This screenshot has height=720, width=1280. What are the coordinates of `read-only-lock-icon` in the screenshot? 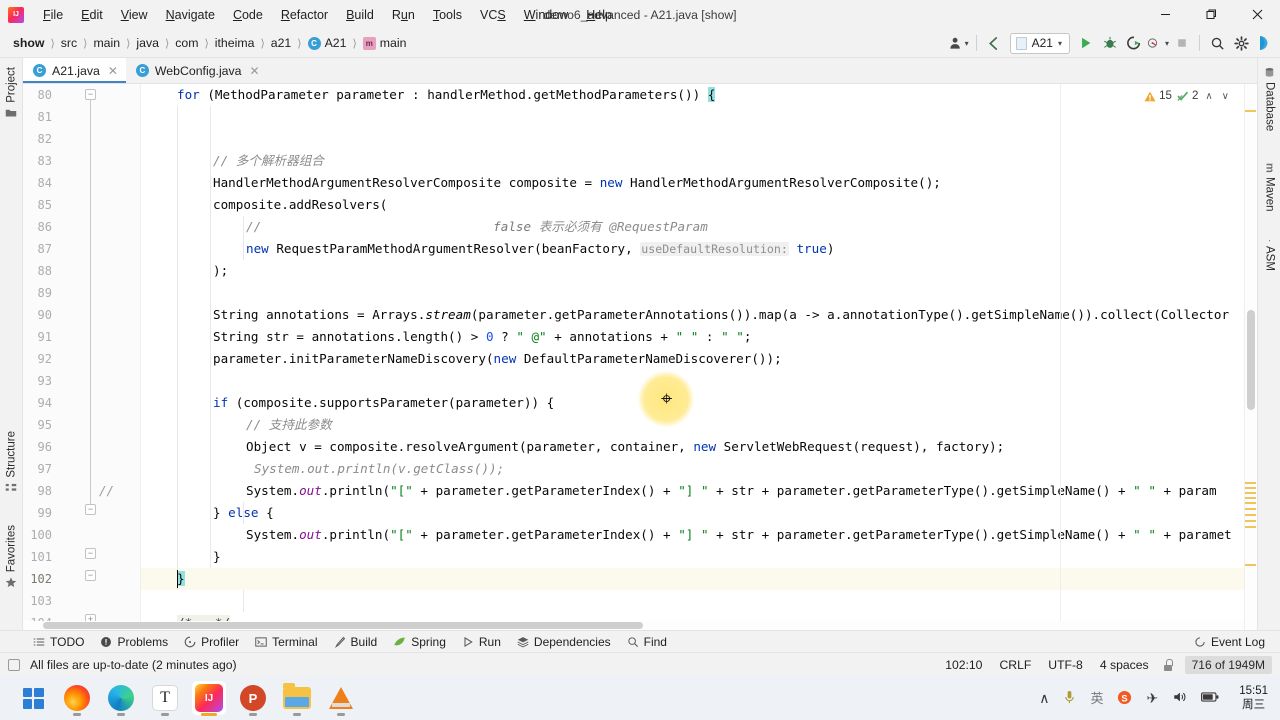 It's located at (1168, 664).